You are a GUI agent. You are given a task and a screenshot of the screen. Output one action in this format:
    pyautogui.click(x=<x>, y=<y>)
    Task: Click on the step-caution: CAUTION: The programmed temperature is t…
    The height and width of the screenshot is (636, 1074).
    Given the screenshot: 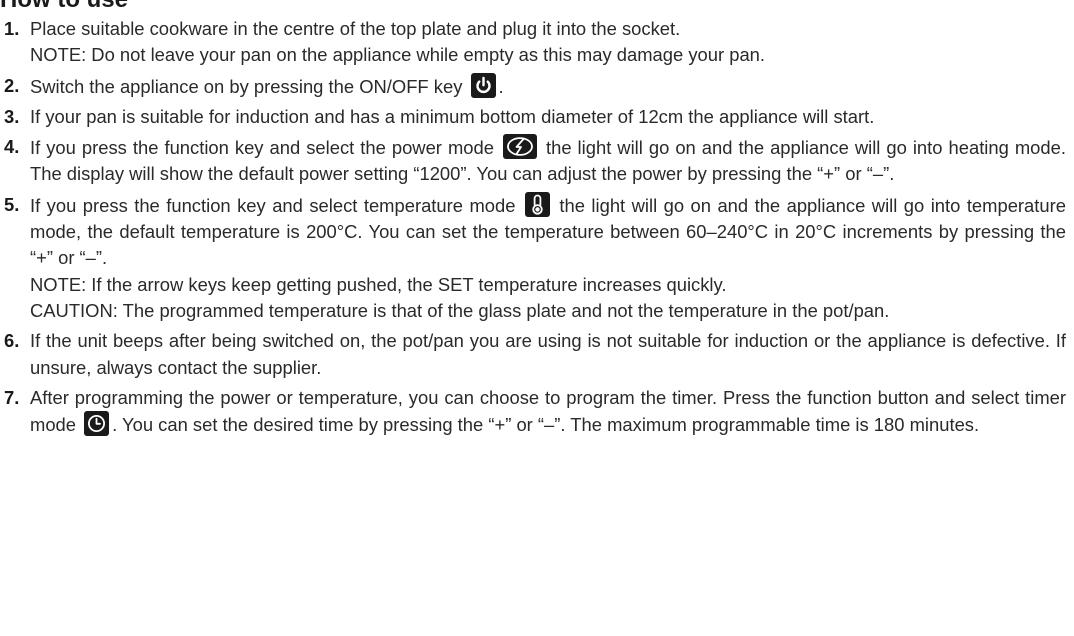 What is the action you would take?
    pyautogui.click(x=460, y=310)
    